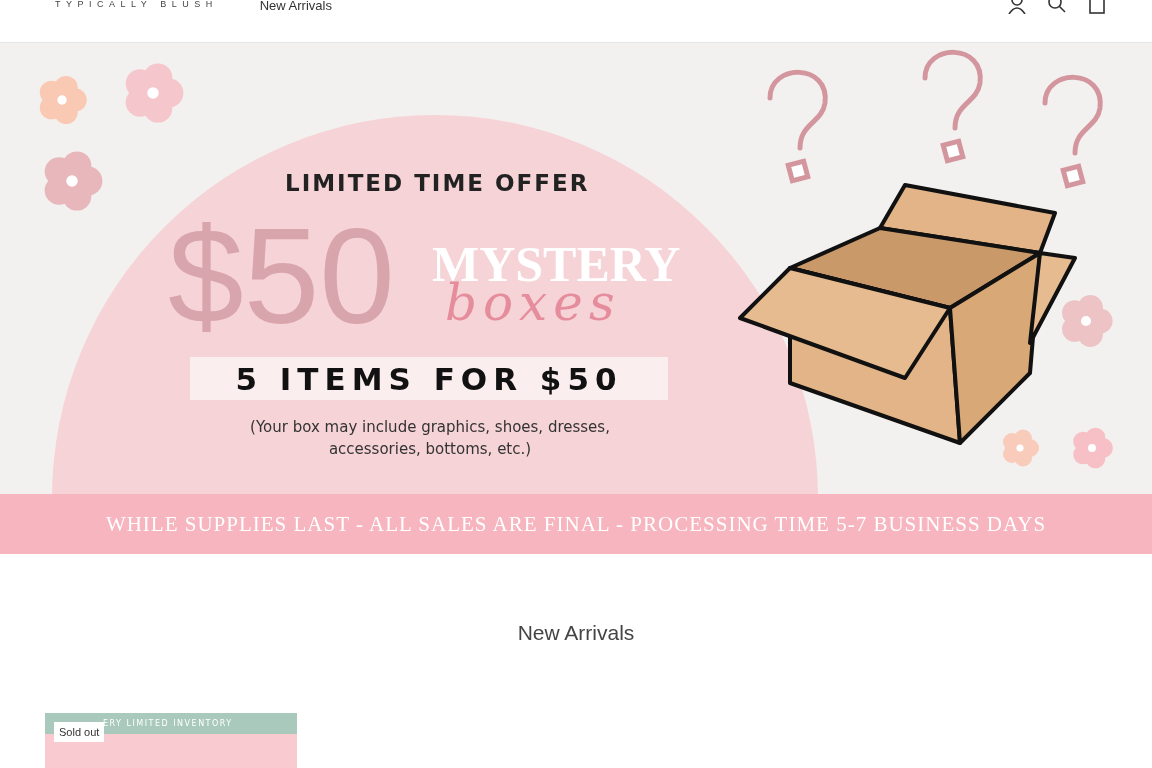 Image resolution: width=1152 pixels, height=768 pixels. Describe the element at coordinates (429, 378) in the screenshot. I see `offer-strip: 5 ITEMS FOR $50` at that location.